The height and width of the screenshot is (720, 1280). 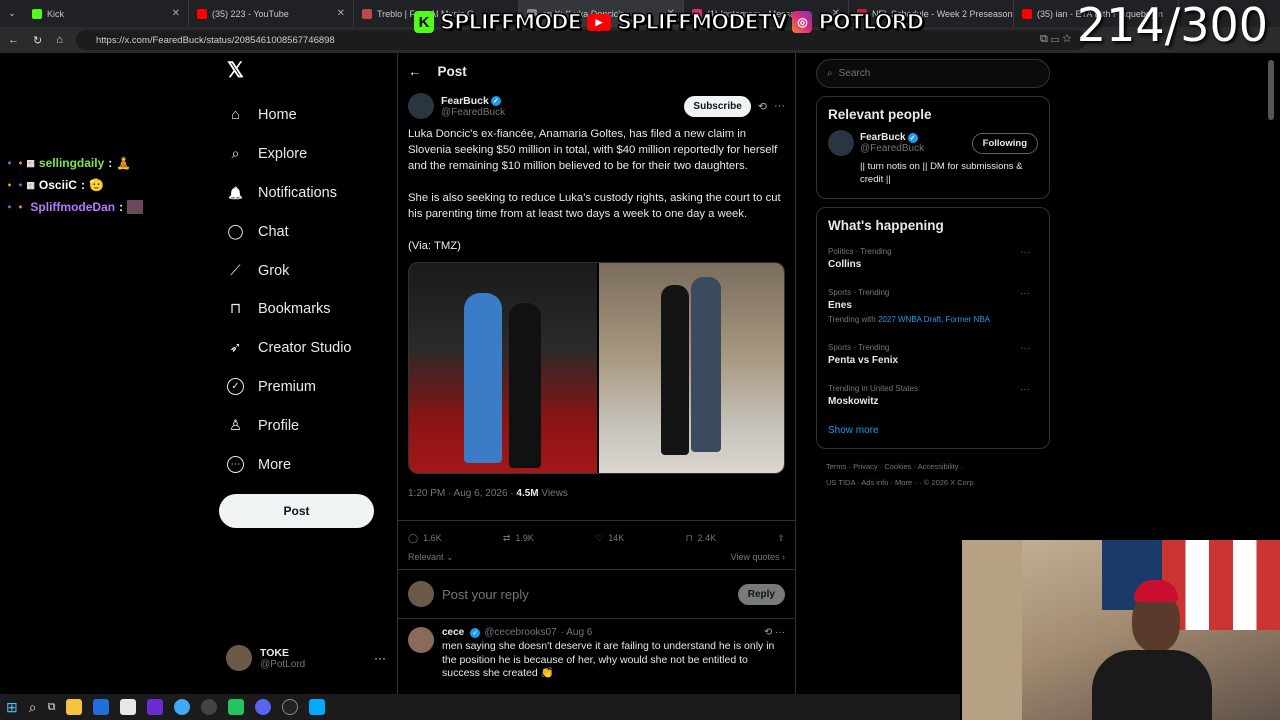 What do you see at coordinates (933, 143) in the screenshot?
I see `person-row: FearBuck ✓ @FearedBuck Following` at bounding box center [933, 143].